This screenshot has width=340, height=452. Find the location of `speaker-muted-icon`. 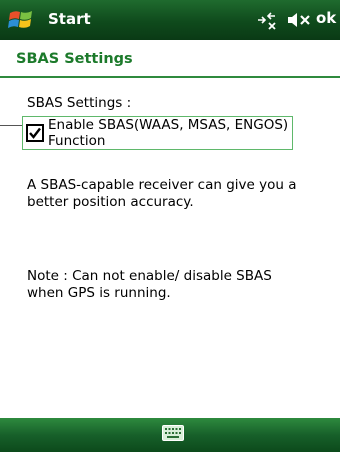

speaker-muted-icon is located at coordinates (299, 20).